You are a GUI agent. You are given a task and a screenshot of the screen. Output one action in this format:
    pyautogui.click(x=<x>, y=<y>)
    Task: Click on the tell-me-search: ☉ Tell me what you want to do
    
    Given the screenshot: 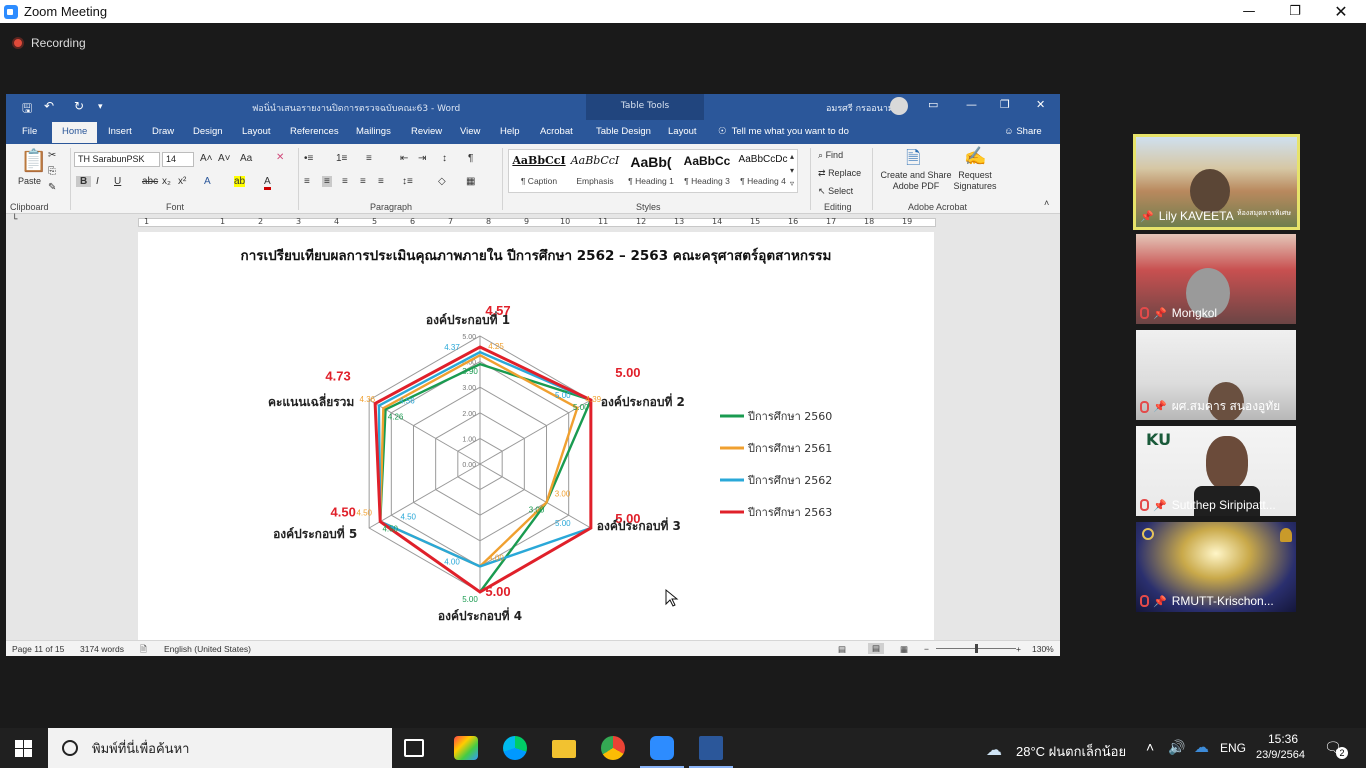 What is the action you would take?
    pyautogui.click(x=783, y=131)
    